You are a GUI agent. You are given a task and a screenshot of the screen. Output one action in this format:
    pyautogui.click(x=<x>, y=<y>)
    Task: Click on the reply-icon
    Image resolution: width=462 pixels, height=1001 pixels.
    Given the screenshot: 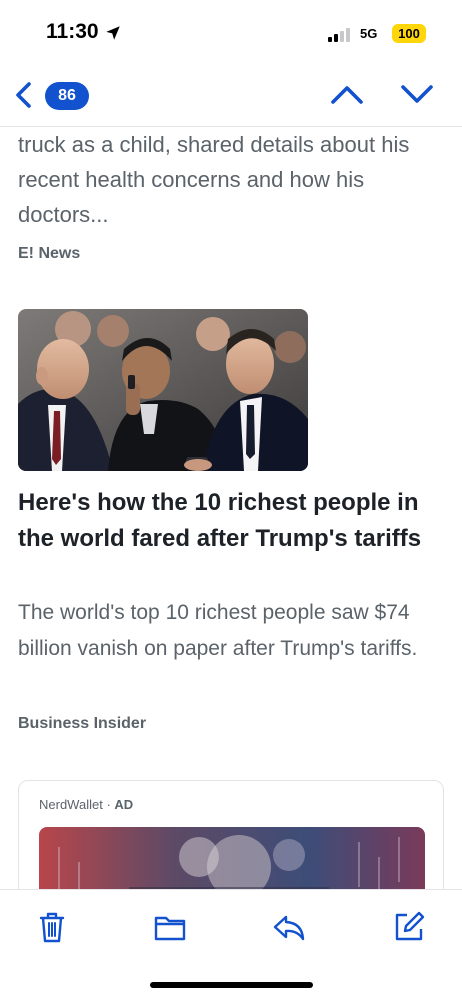 What is the action you would take?
    pyautogui.click(x=289, y=927)
    